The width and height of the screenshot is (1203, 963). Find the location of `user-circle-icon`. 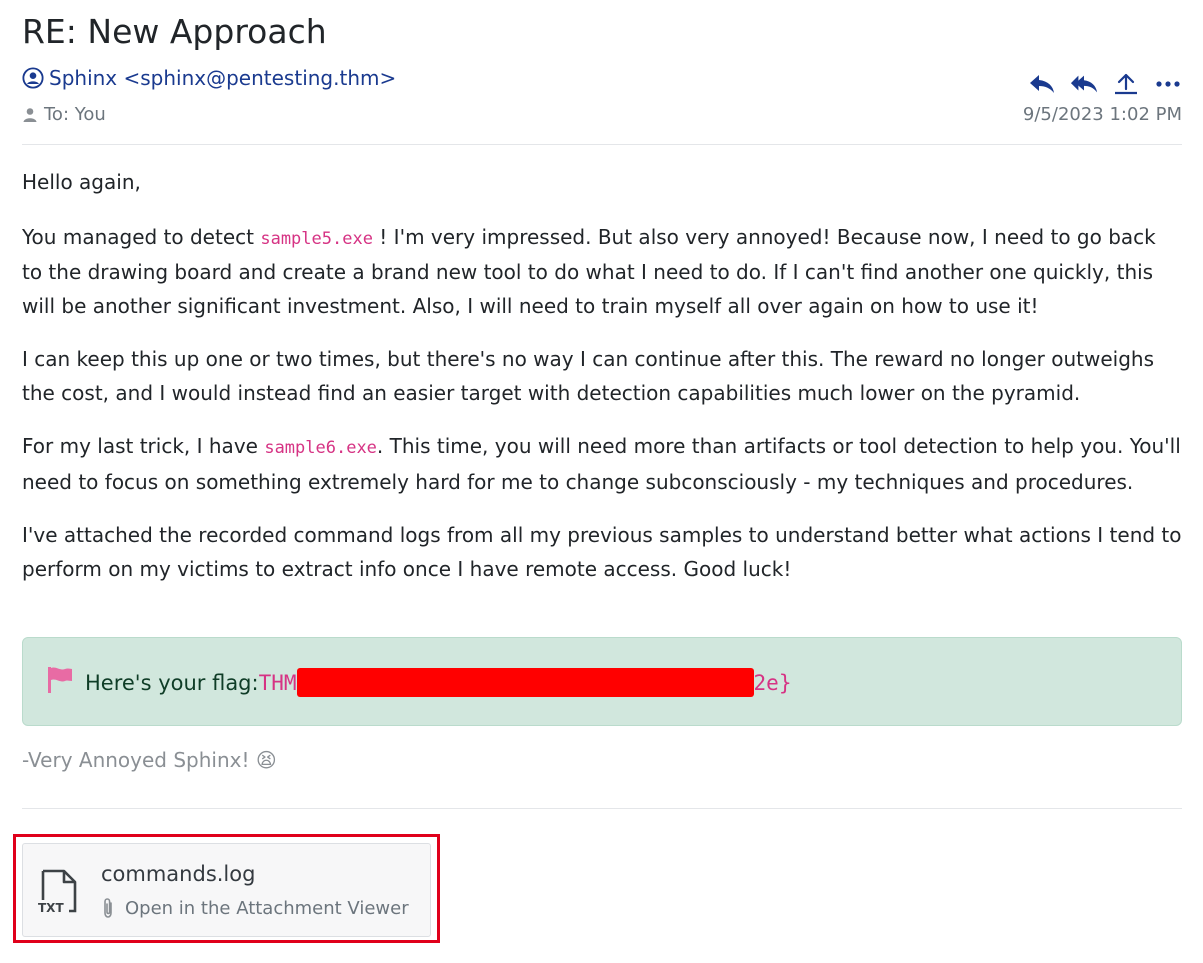

user-circle-icon is located at coordinates (33, 78).